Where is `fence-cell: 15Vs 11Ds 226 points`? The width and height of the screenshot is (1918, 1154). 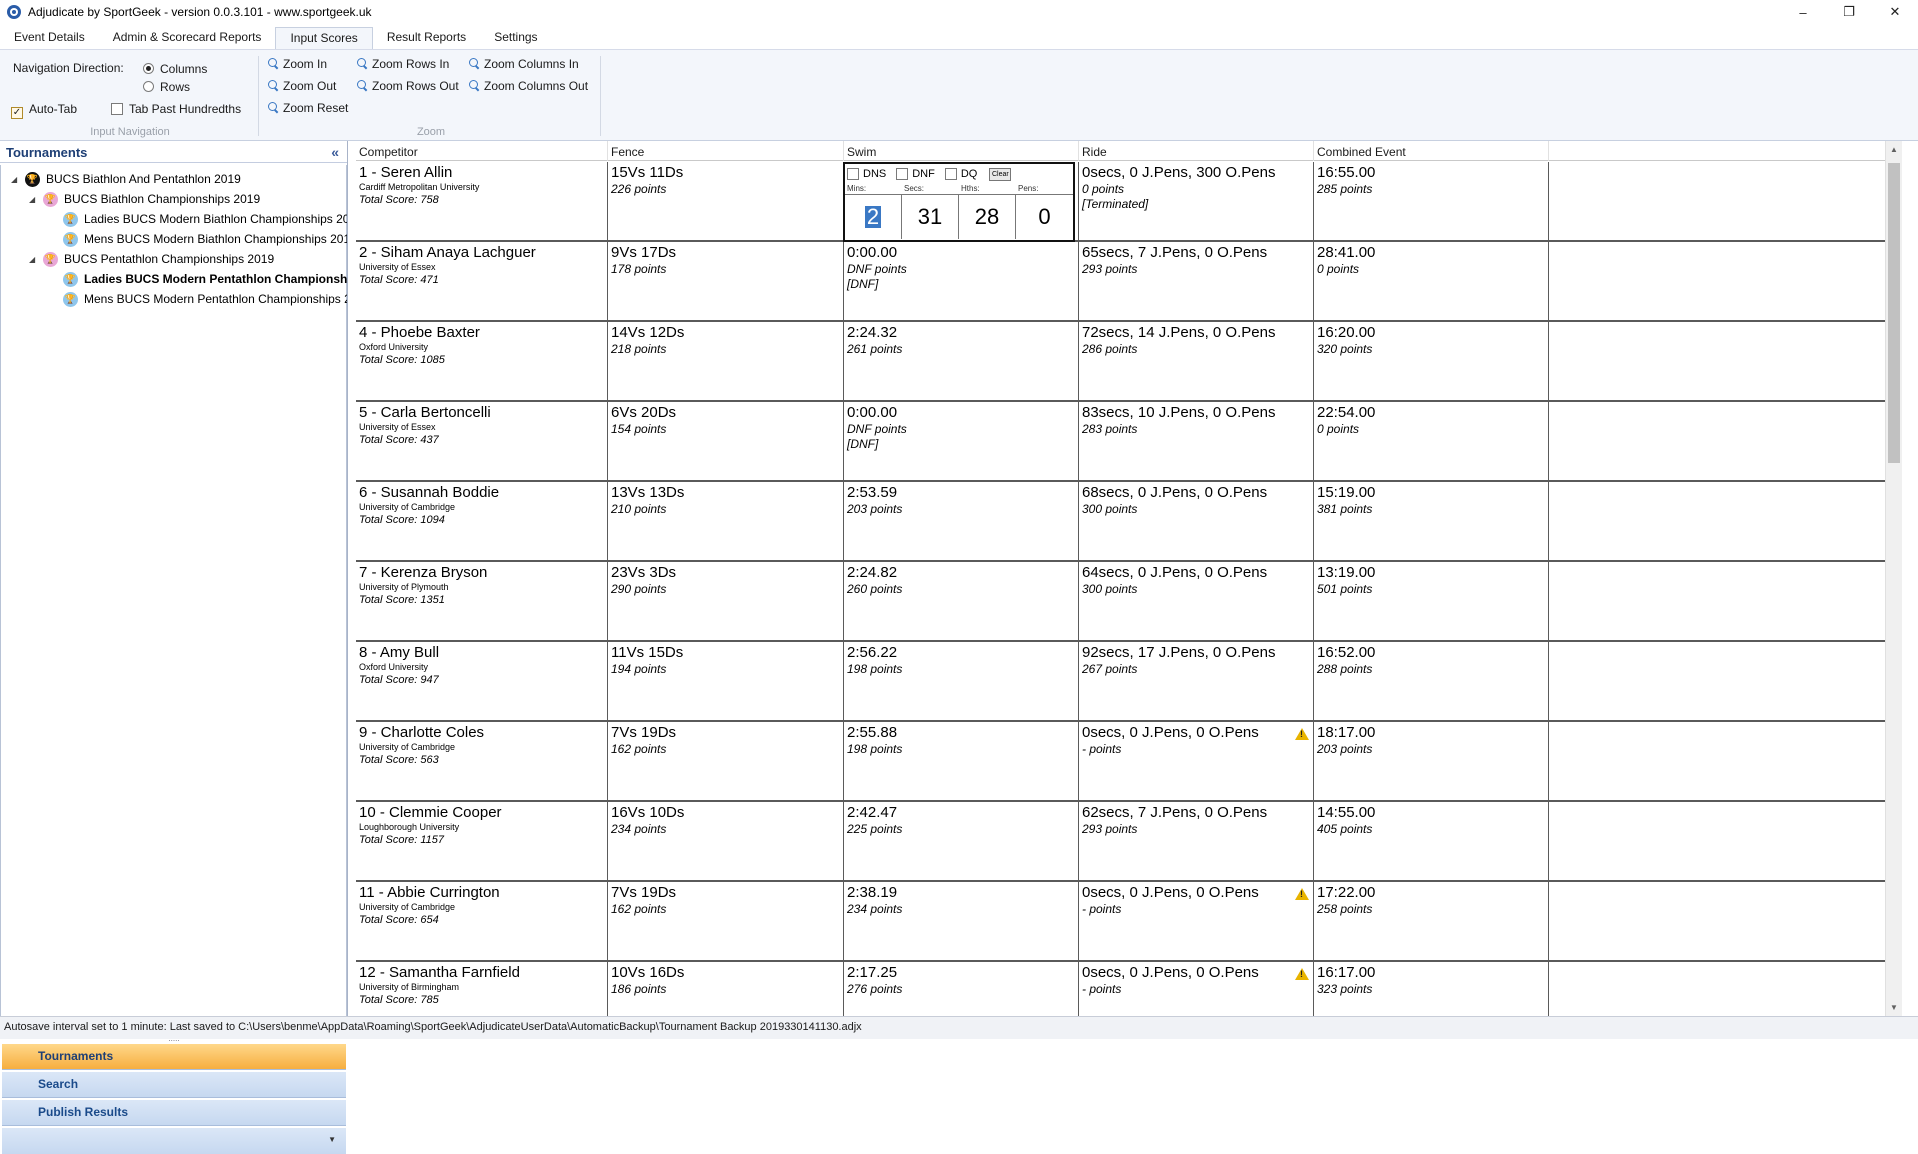 fence-cell: 15Vs 11Ds 226 points is located at coordinates (726, 201).